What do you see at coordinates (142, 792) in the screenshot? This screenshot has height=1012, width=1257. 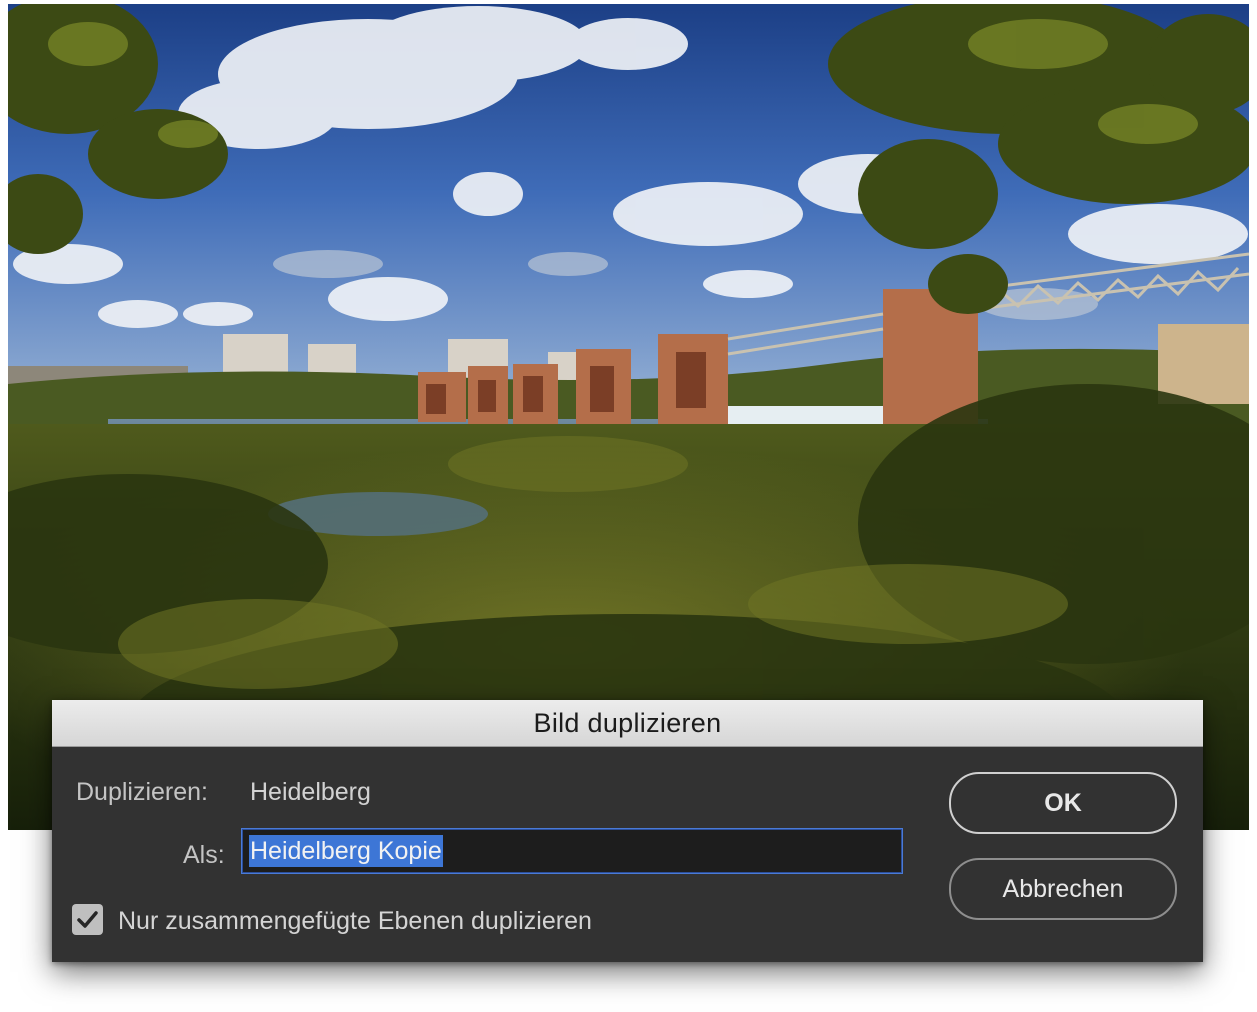 I see `duplicate-label: Duplizieren:` at bounding box center [142, 792].